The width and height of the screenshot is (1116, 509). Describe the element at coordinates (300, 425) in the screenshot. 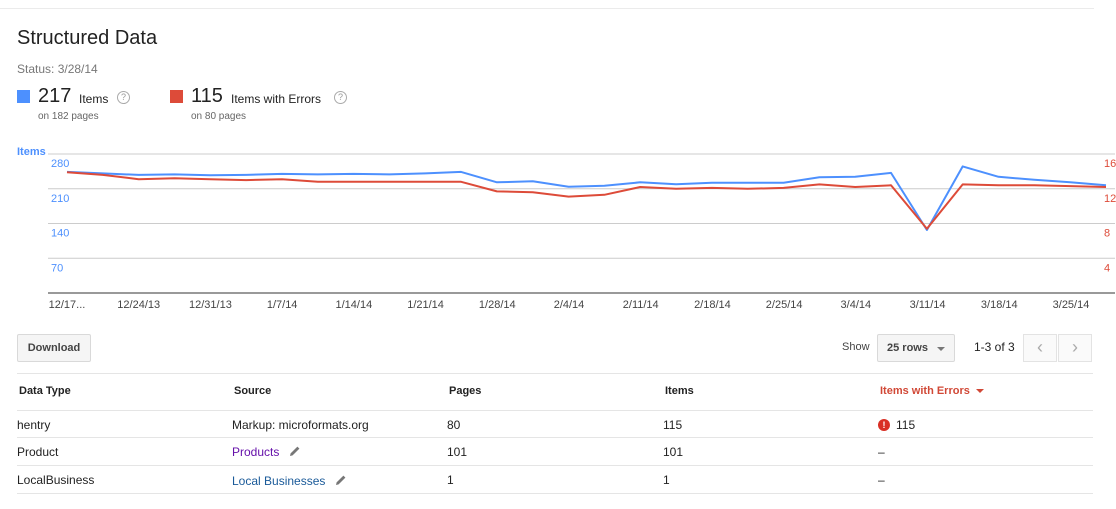

I see `row-1-source: Markup: microformats.org` at that location.